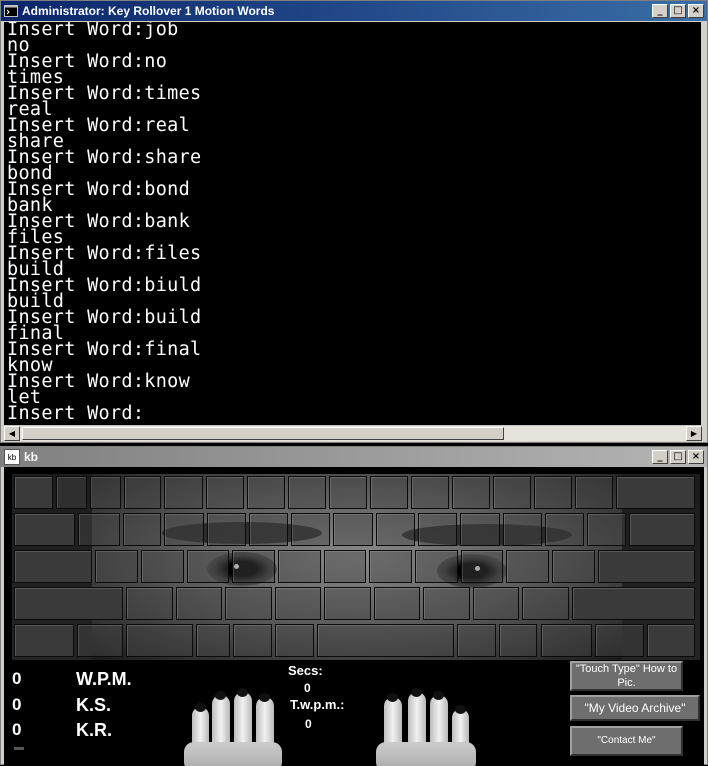 The height and width of the screenshot is (766, 708). What do you see at coordinates (12, 457) in the screenshot?
I see `kb-app-icon: kb` at bounding box center [12, 457].